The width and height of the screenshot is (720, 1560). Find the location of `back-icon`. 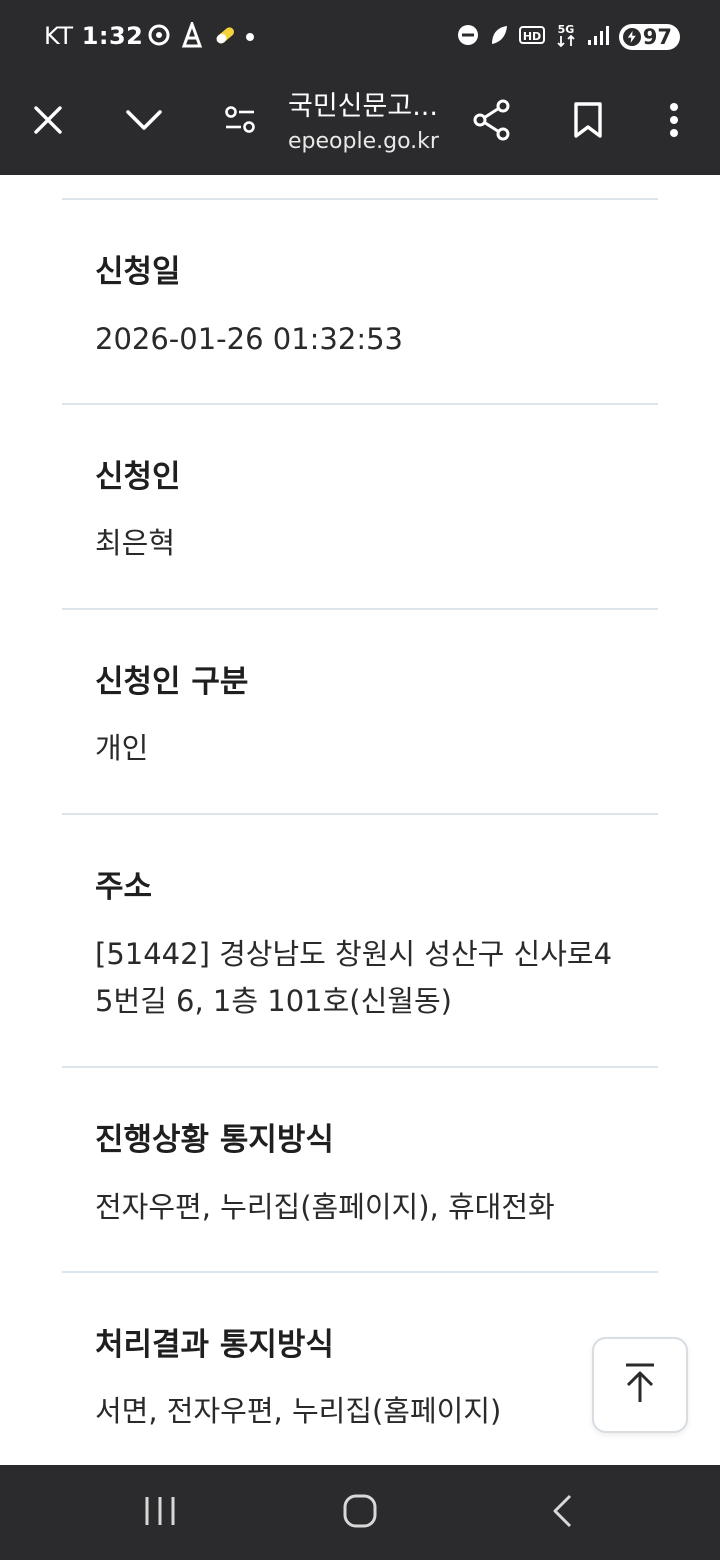

back-icon is located at coordinates (562, 1513).